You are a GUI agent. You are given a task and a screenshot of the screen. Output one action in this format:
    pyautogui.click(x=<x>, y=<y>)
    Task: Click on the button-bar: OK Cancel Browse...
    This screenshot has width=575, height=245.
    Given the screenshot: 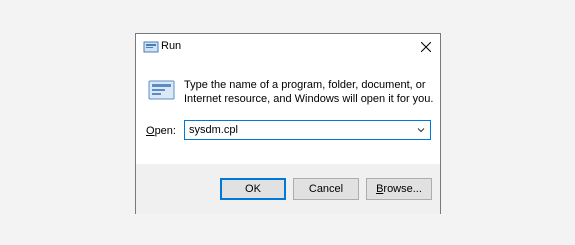 What is the action you would take?
    pyautogui.click(x=288, y=189)
    